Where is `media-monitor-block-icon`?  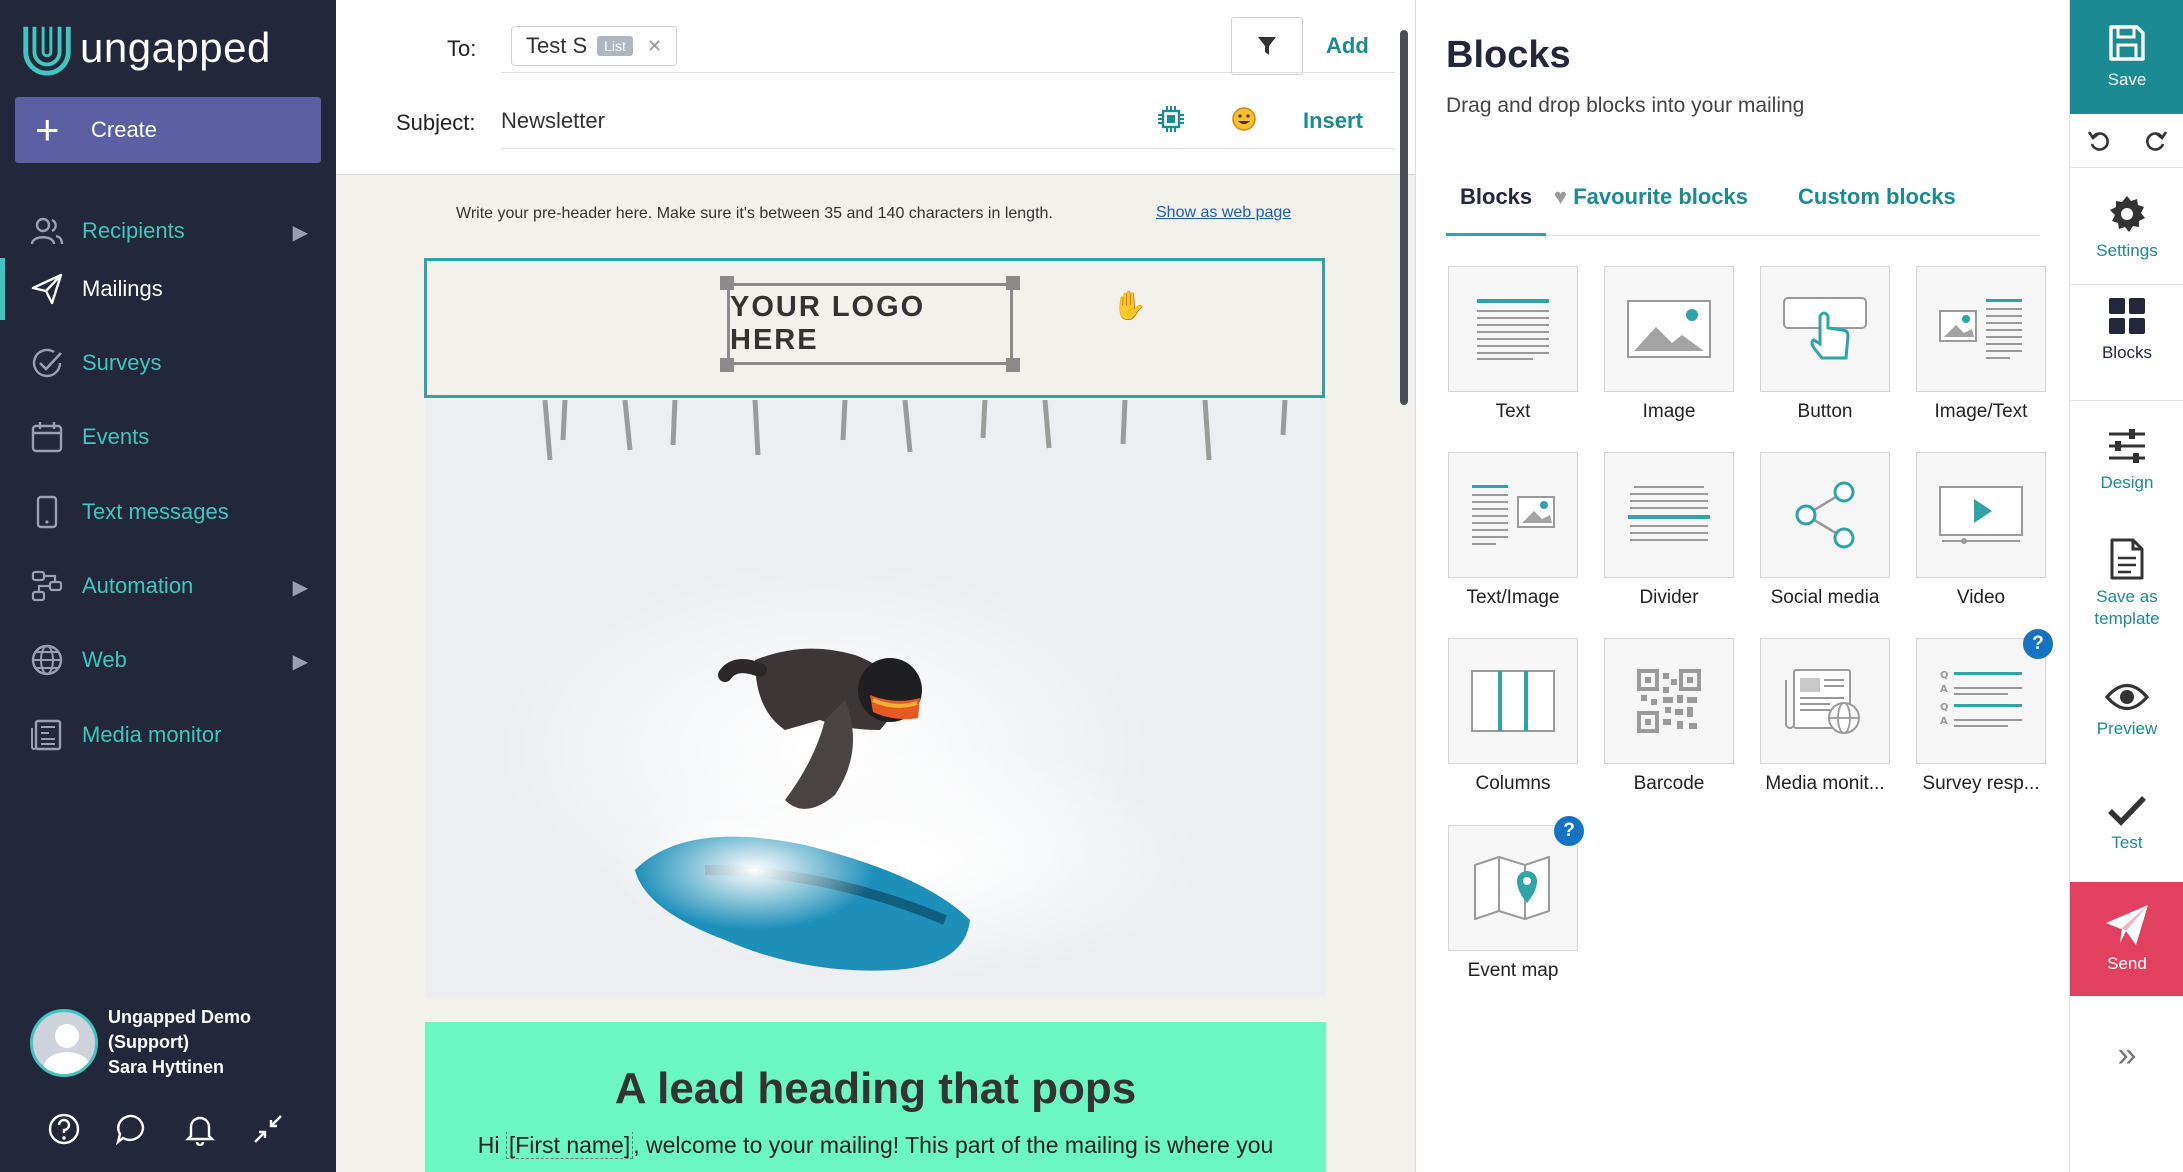 media-monitor-block-icon is located at coordinates (1825, 701).